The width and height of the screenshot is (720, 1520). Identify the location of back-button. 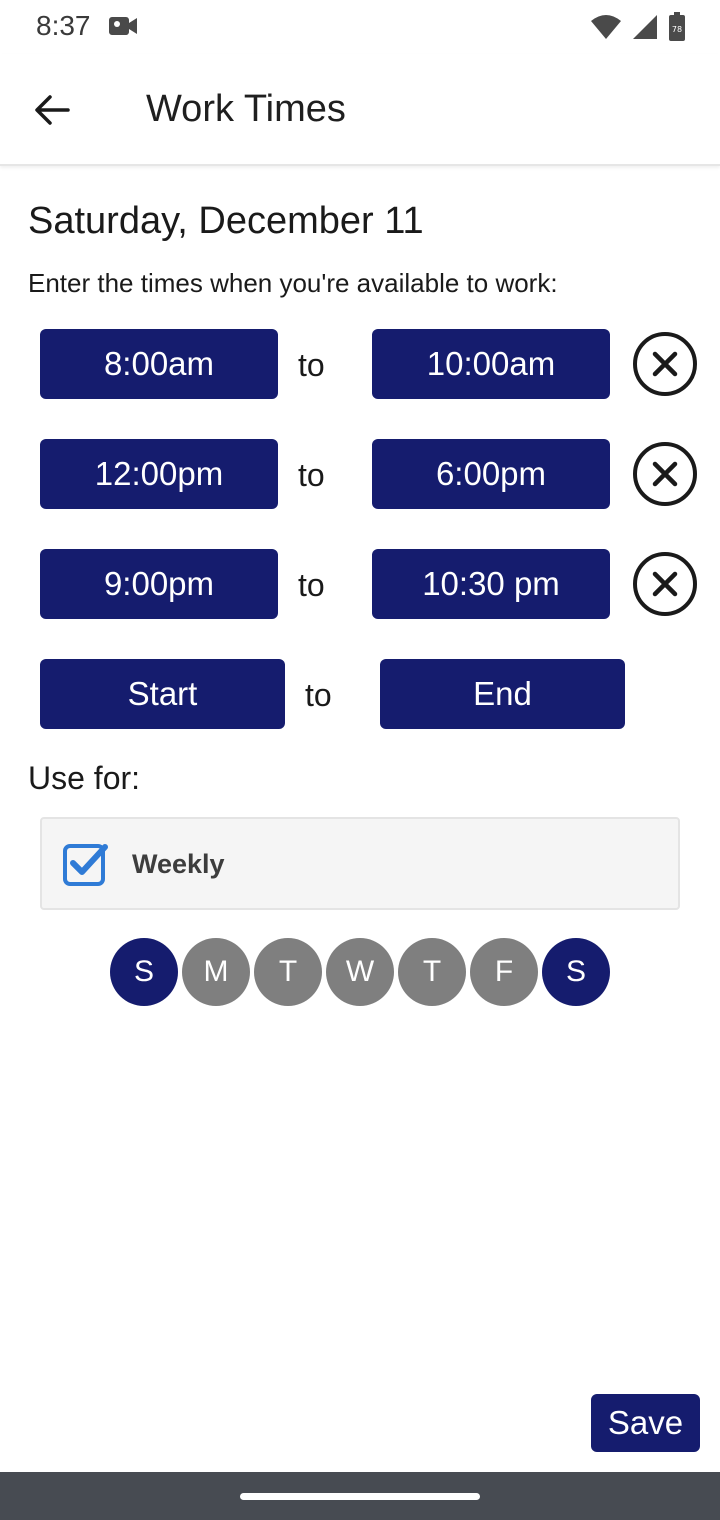
(52, 110).